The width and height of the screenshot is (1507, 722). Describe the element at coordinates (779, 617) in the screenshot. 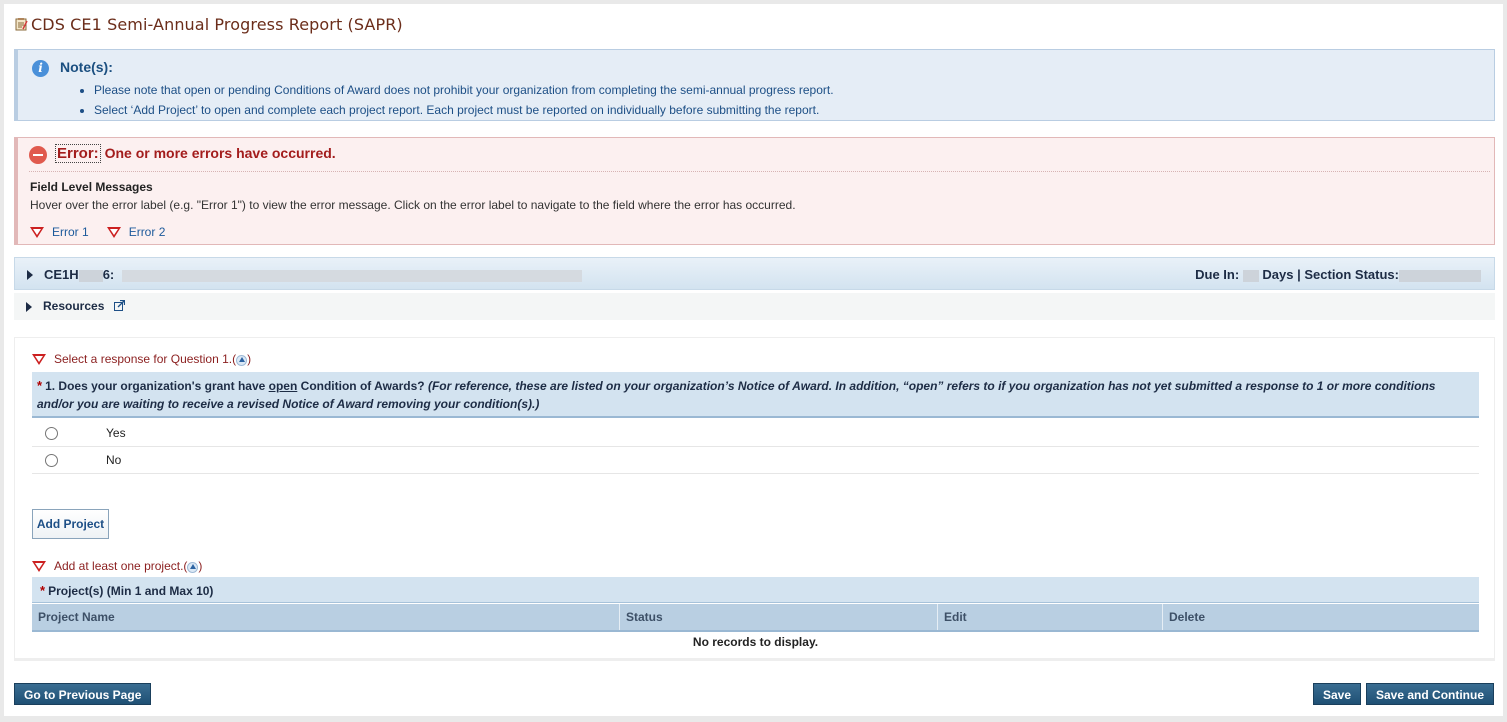

I see `column-status: Status` at that location.